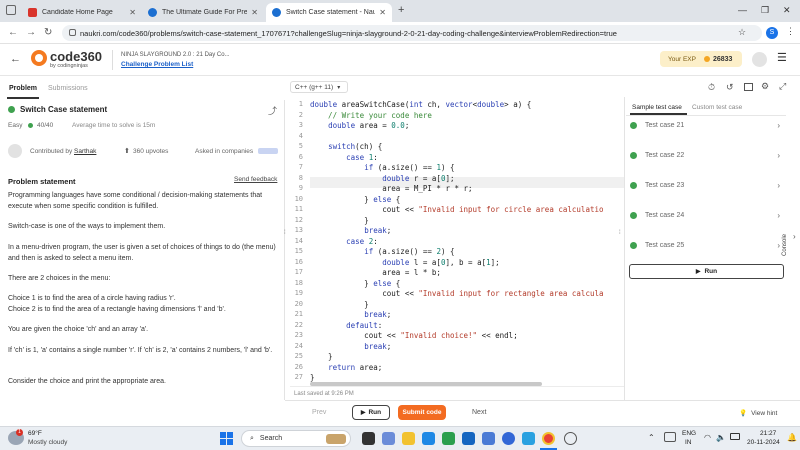 Image resolution: width=800 pixels, height=450 pixels. I want to click on code360-logo-icon, so click(39, 58).